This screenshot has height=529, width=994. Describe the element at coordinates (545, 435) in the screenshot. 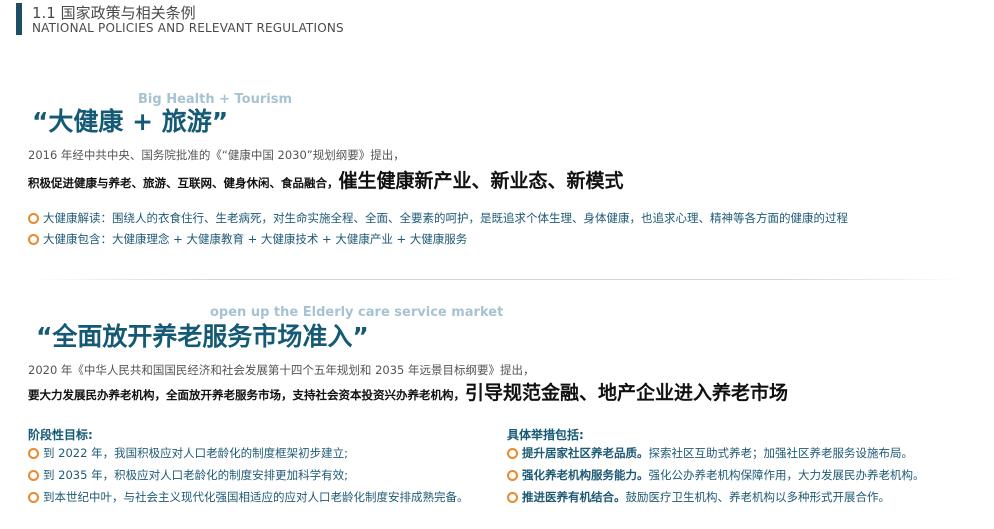

I see `measures-heading: 具体举措包括:` at that location.